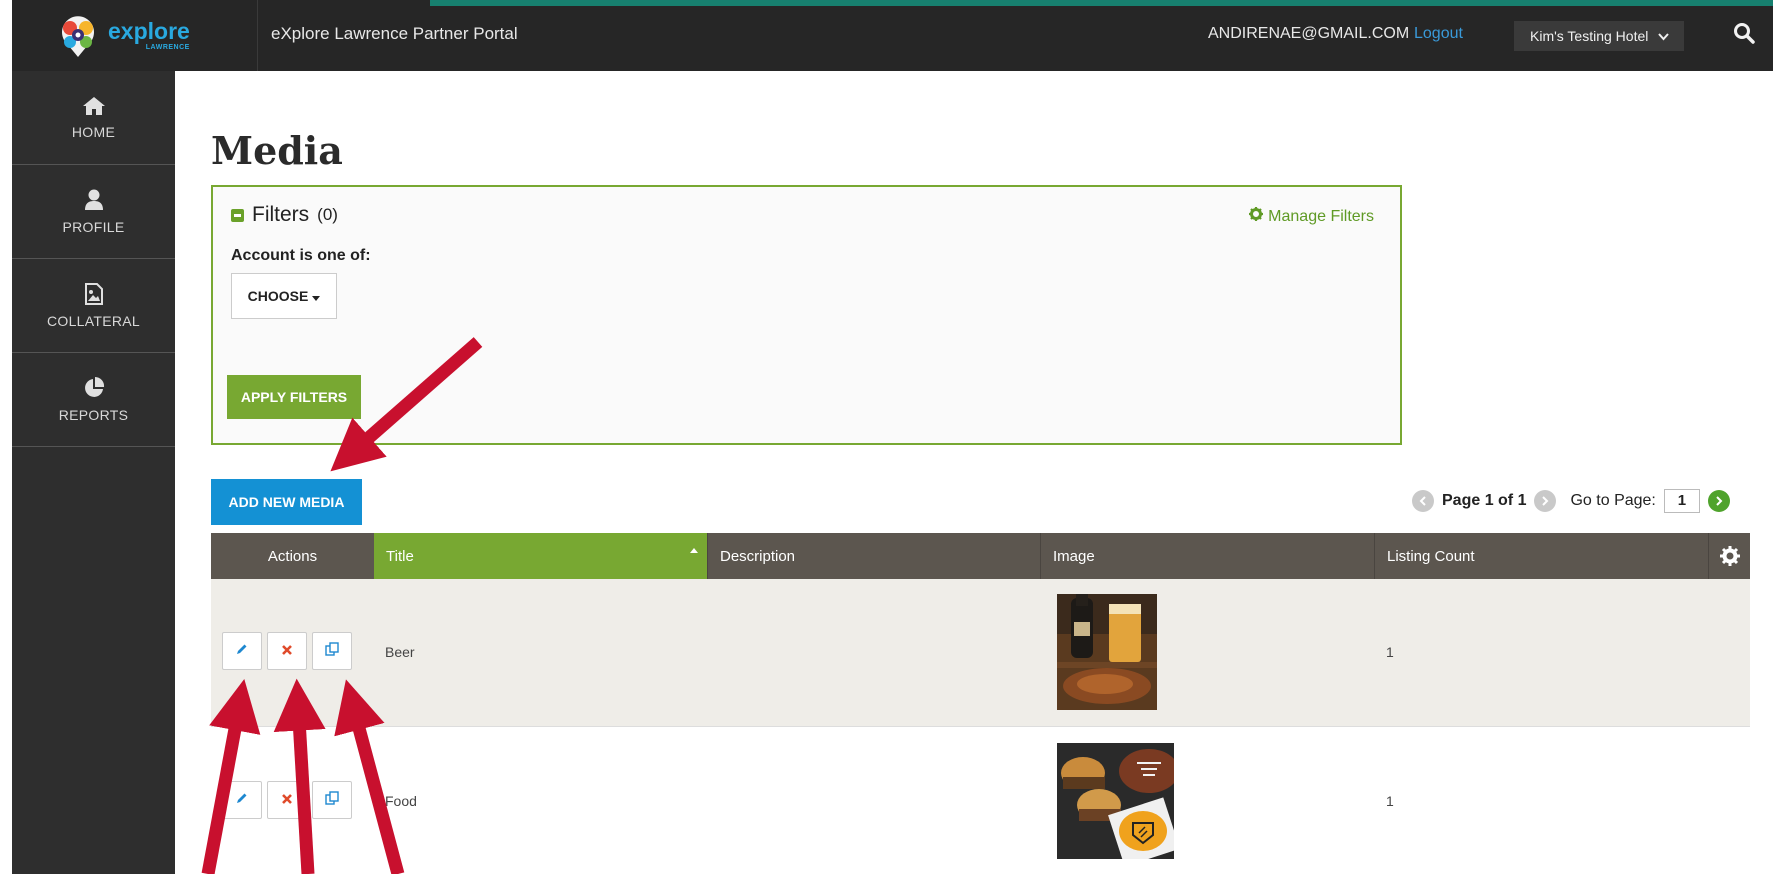 The height and width of the screenshot is (874, 1773). I want to click on goto-page-label: Go to Page:, so click(1613, 500).